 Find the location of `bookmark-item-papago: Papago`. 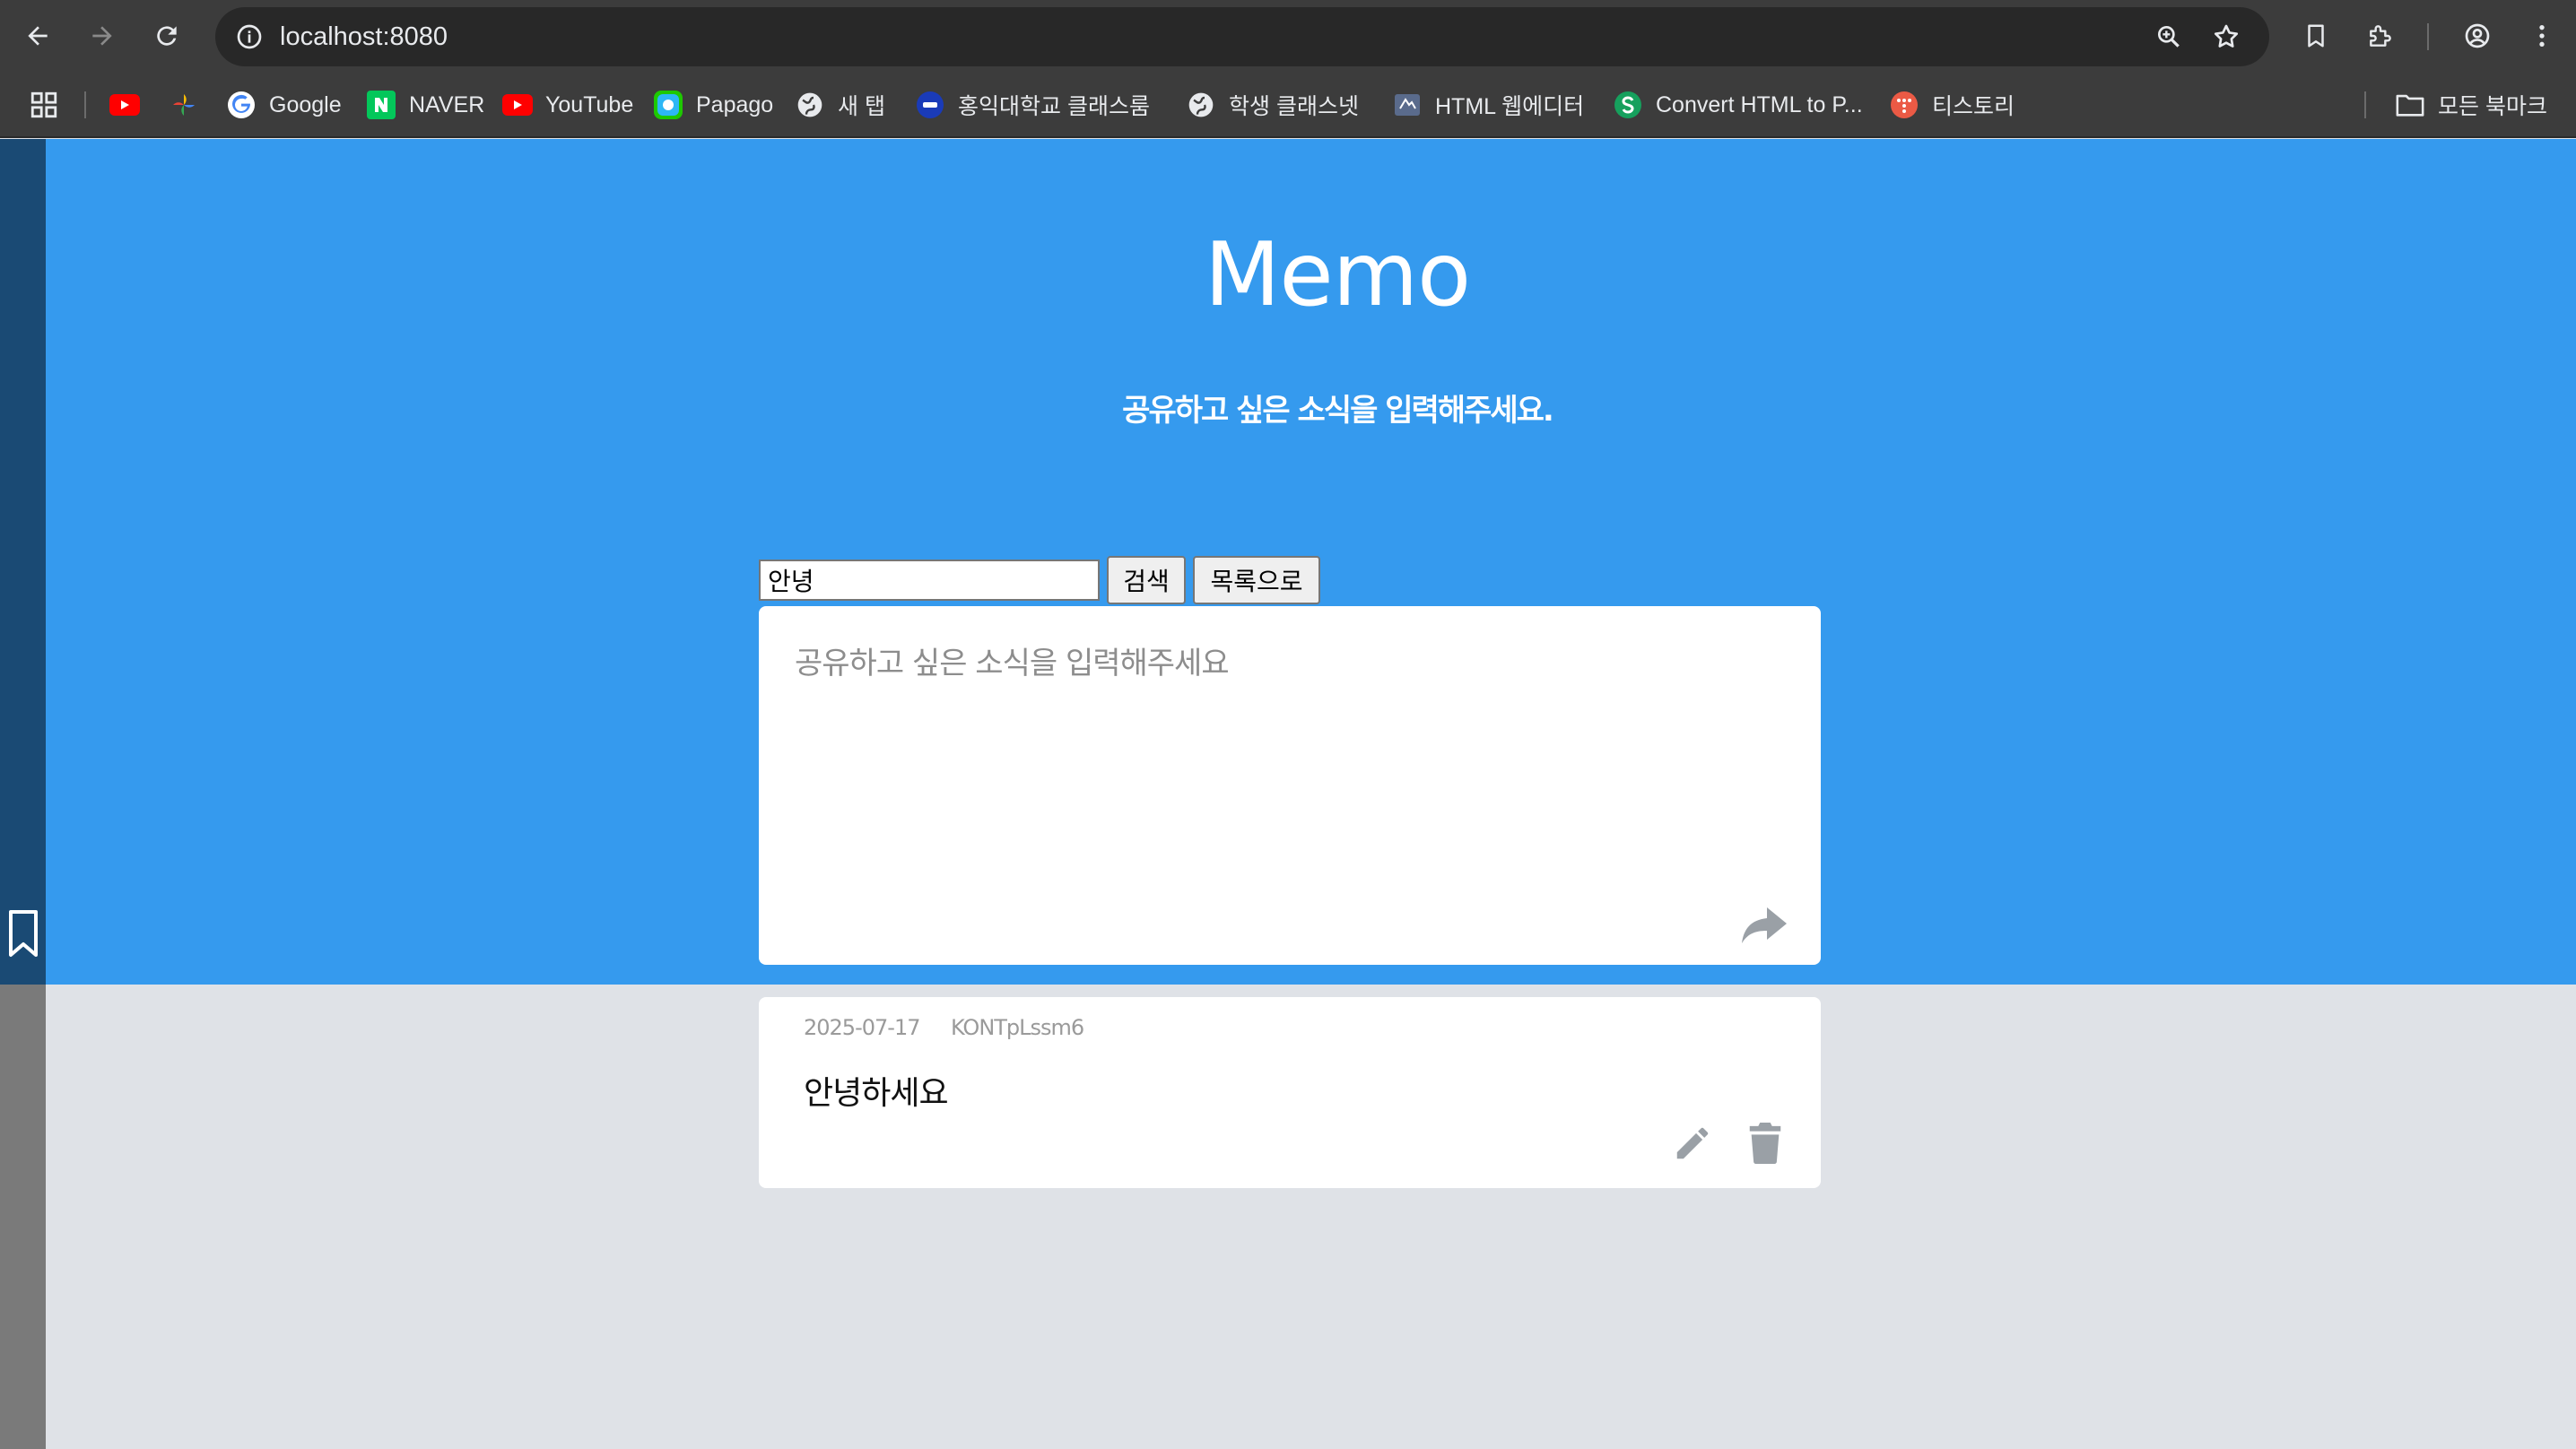

bookmark-item-papago: Papago is located at coordinates (713, 105).